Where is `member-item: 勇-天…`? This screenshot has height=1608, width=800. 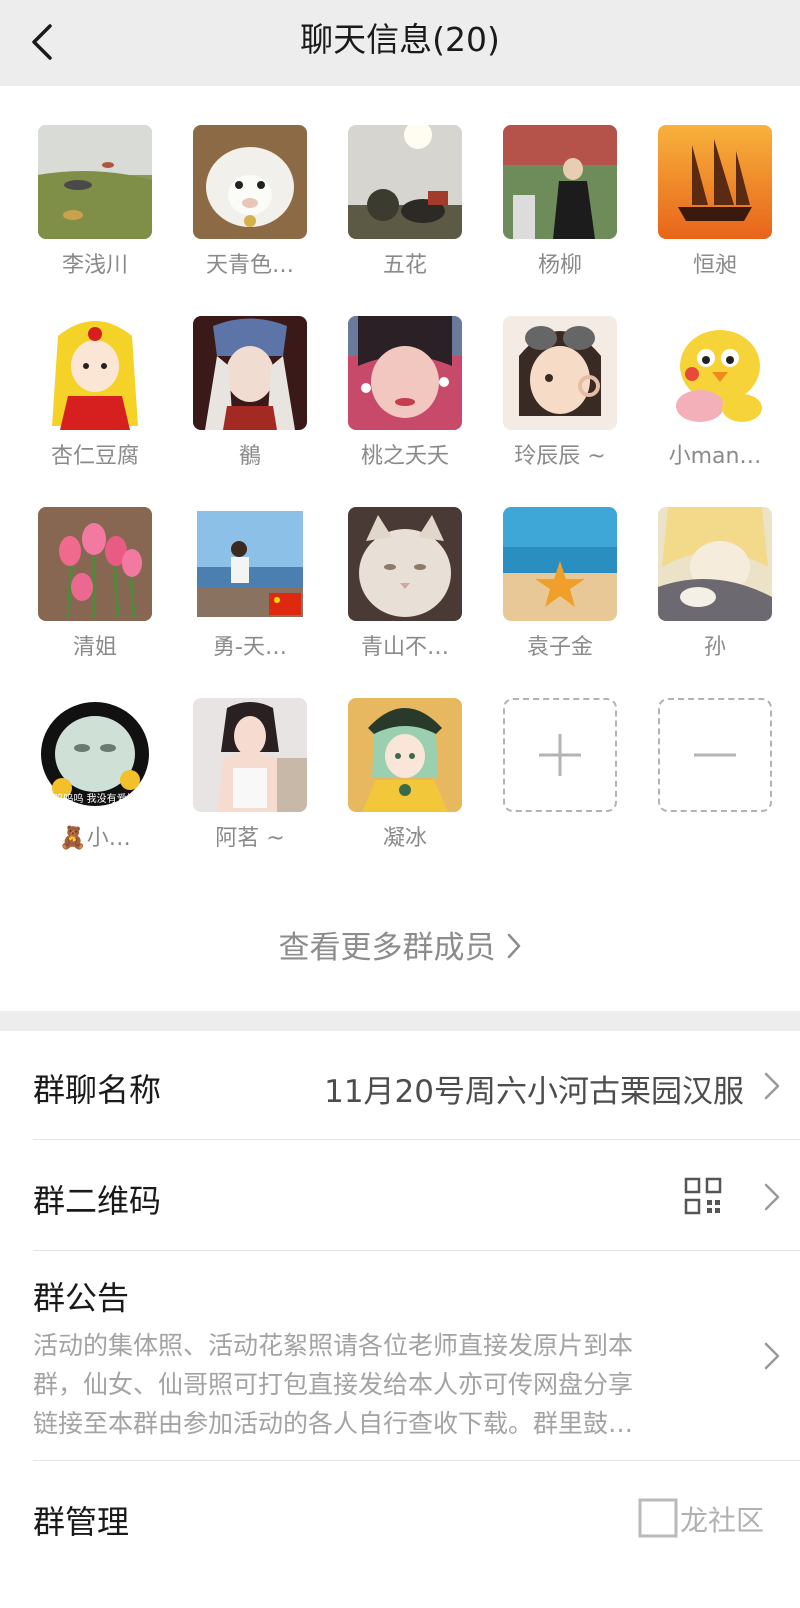
member-item: 勇-天… is located at coordinates (249, 592).